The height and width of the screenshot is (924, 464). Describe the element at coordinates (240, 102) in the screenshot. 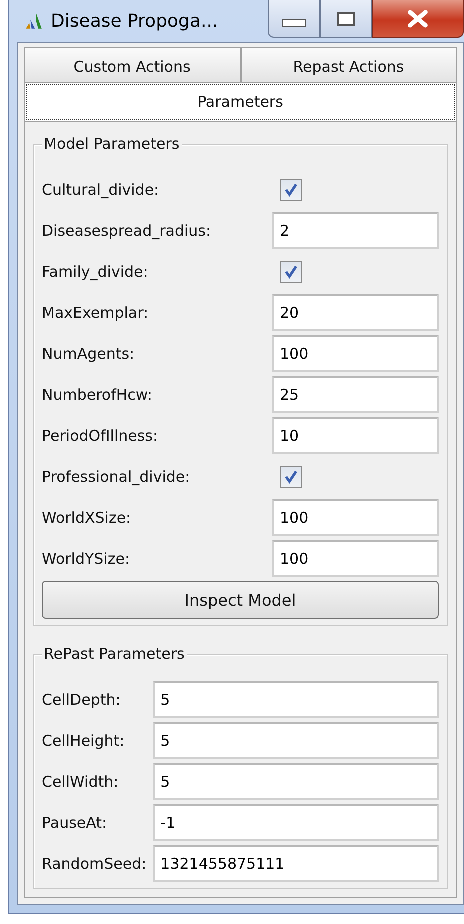

I see `tab: Parameters` at that location.